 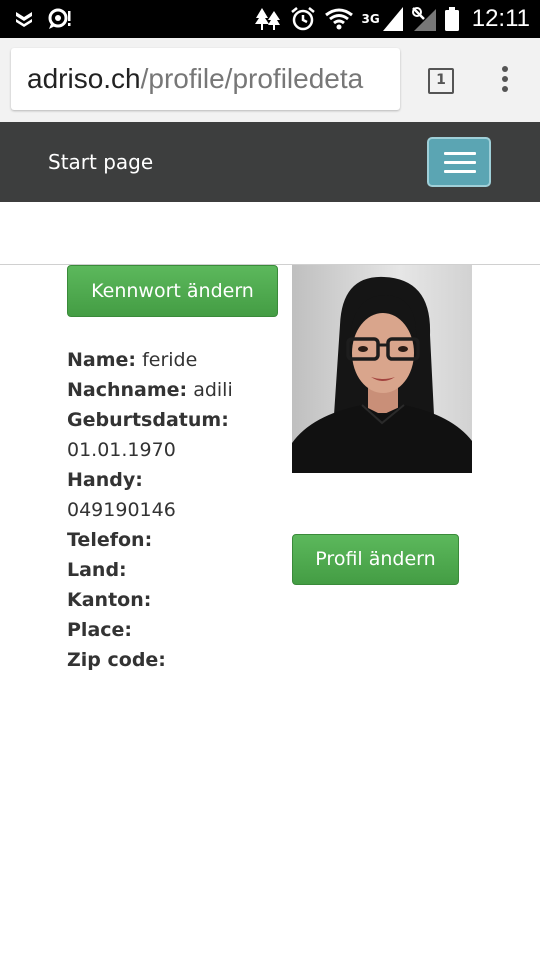 I want to click on trees-icon, so click(x=267, y=19).